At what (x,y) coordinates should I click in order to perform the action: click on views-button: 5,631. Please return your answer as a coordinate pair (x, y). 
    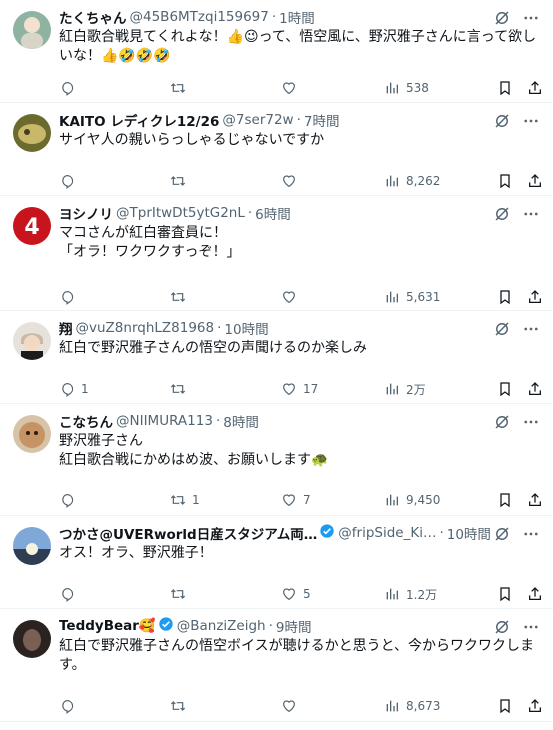
    Looking at the image, I should click on (439, 297).